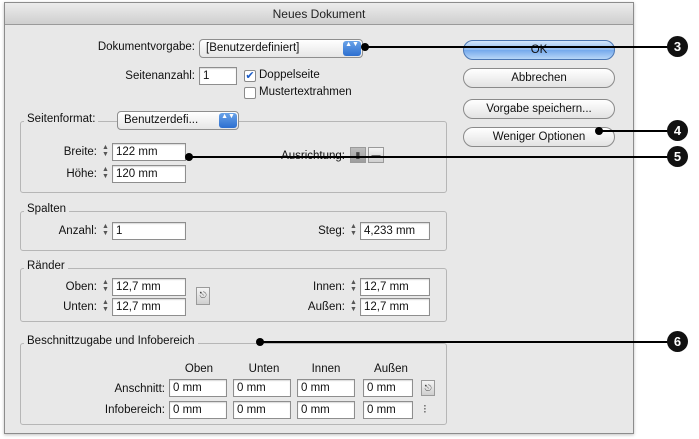 The image size is (699, 439). What do you see at coordinates (160, 76) in the screenshot?
I see `page-count-label: Seitenanzahl:` at bounding box center [160, 76].